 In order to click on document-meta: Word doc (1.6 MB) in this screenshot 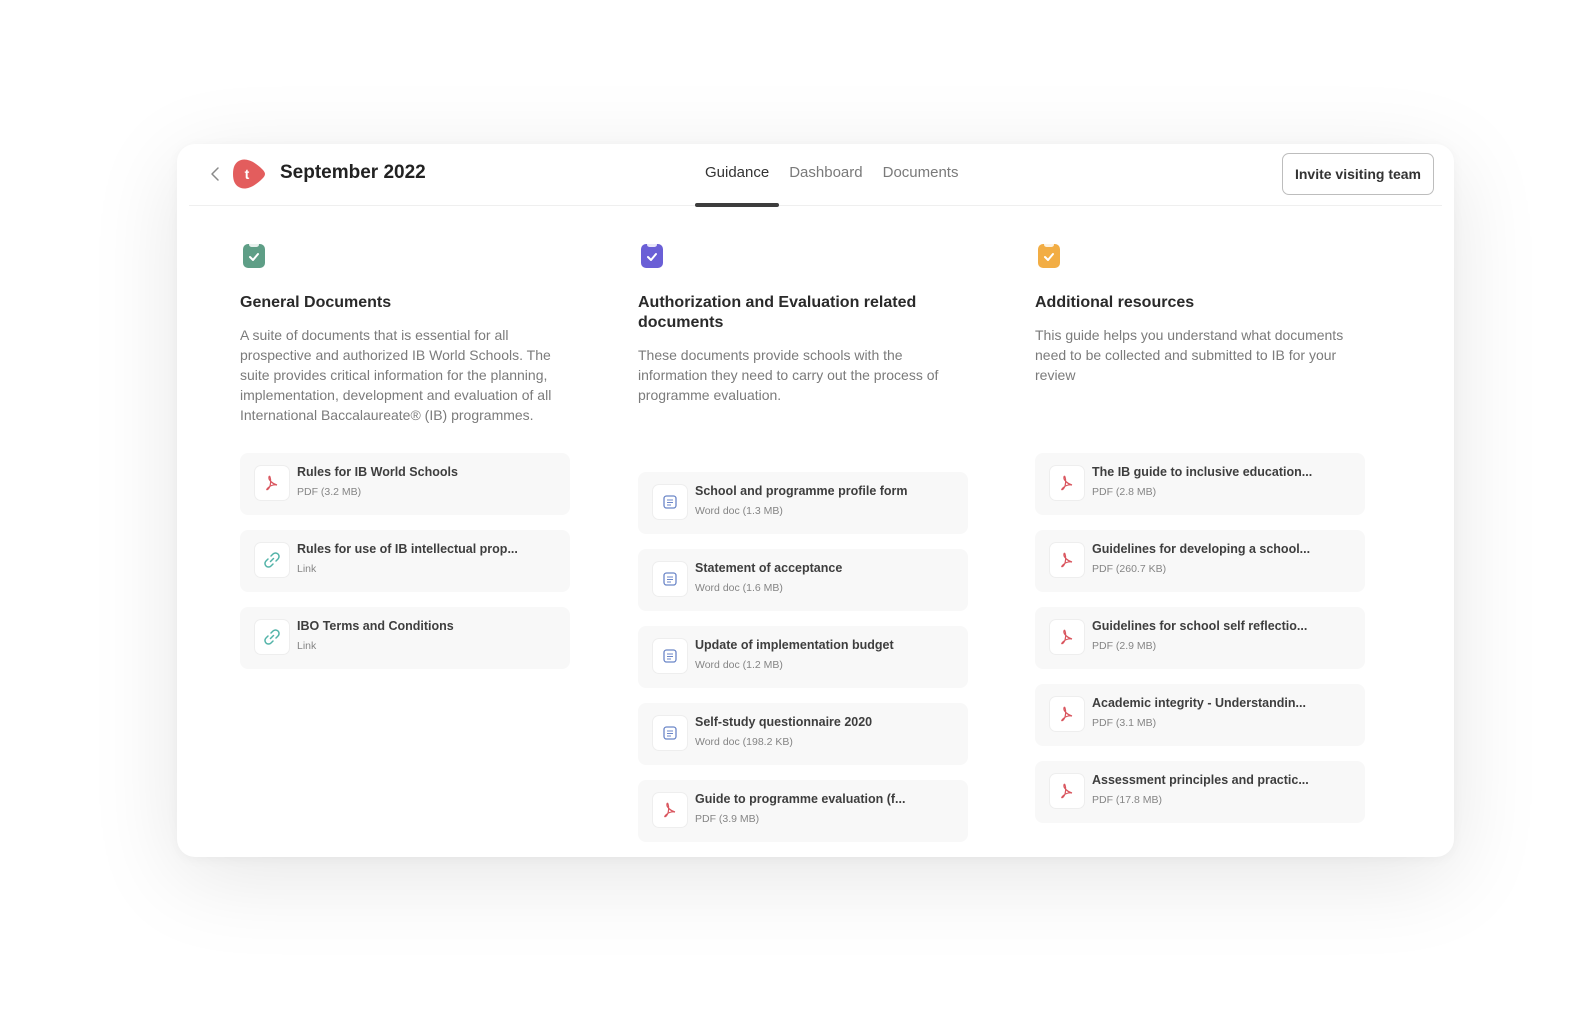, I will do `click(739, 588)`.